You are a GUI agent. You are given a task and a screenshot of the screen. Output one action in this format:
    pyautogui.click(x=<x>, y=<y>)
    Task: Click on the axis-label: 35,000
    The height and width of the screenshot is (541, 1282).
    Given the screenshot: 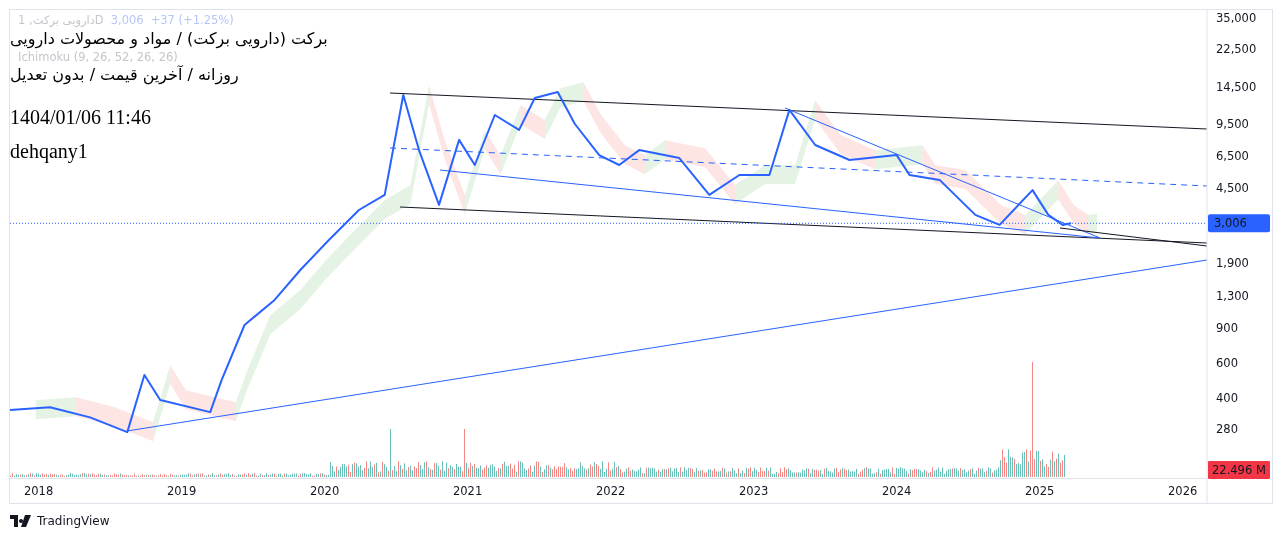 What is the action you would take?
    pyautogui.click(x=1236, y=18)
    